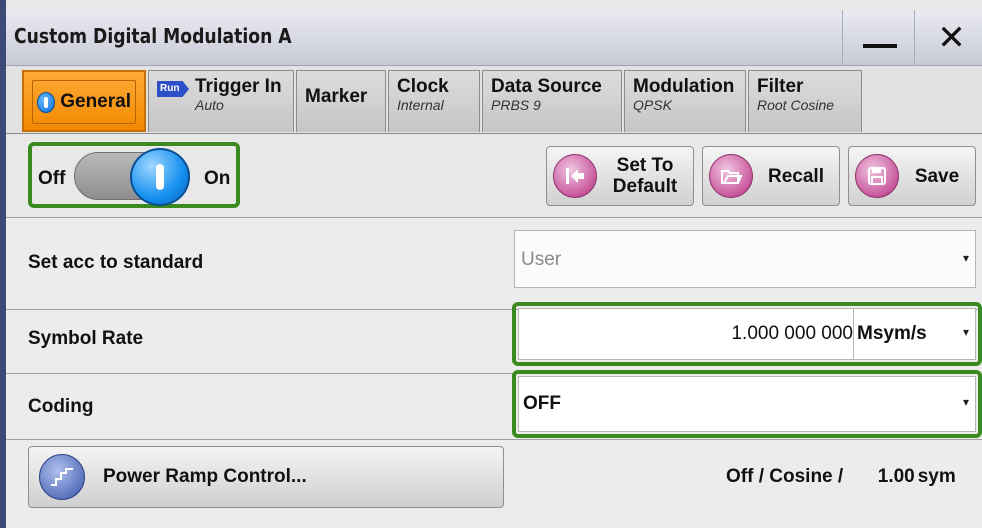 The height and width of the screenshot is (528, 982). What do you see at coordinates (95, 101) in the screenshot?
I see `tab-label: General` at bounding box center [95, 101].